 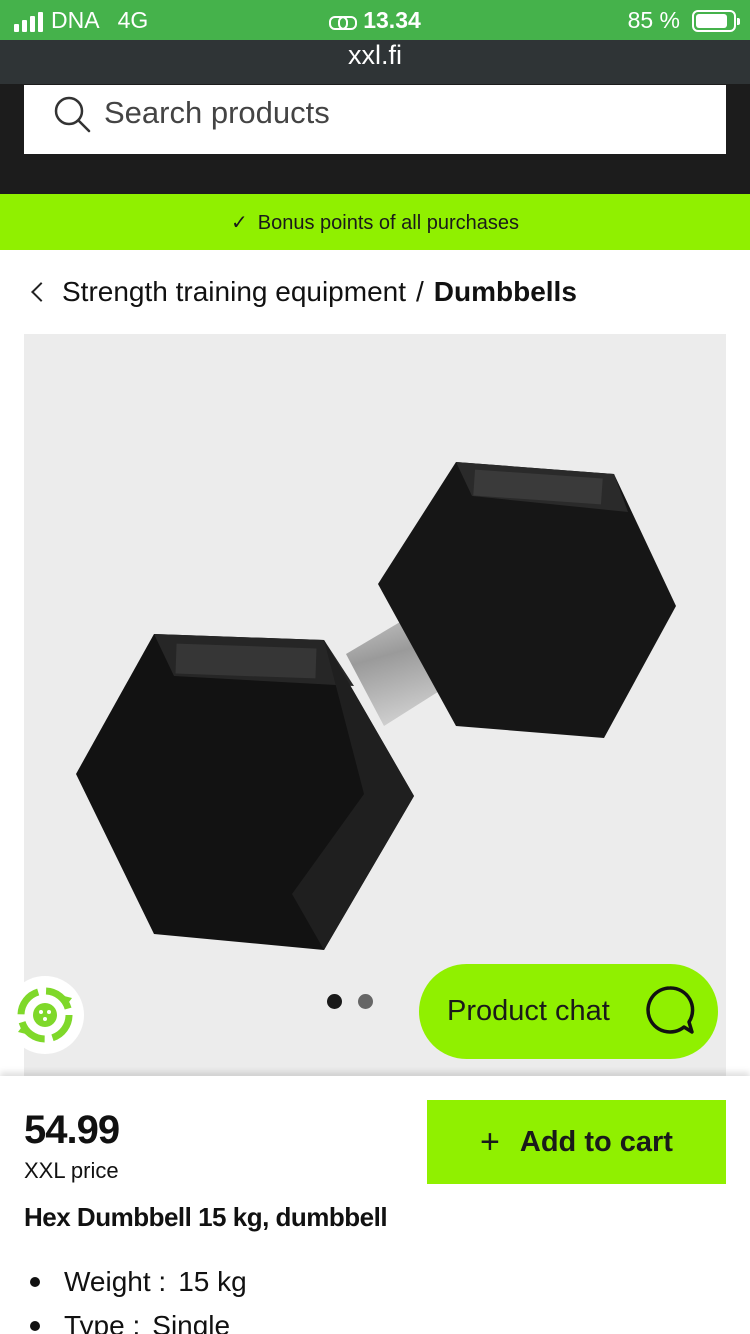 I want to click on search-input, so click(x=404, y=113).